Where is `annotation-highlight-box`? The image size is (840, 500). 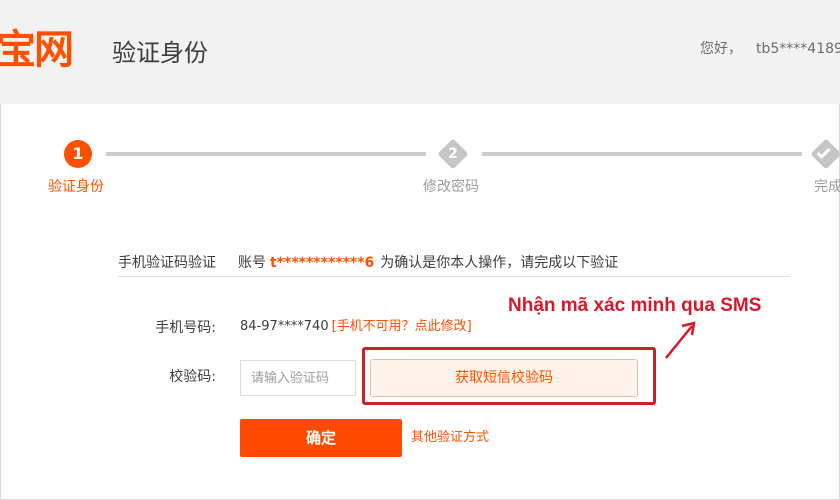 annotation-highlight-box is located at coordinates (509, 376).